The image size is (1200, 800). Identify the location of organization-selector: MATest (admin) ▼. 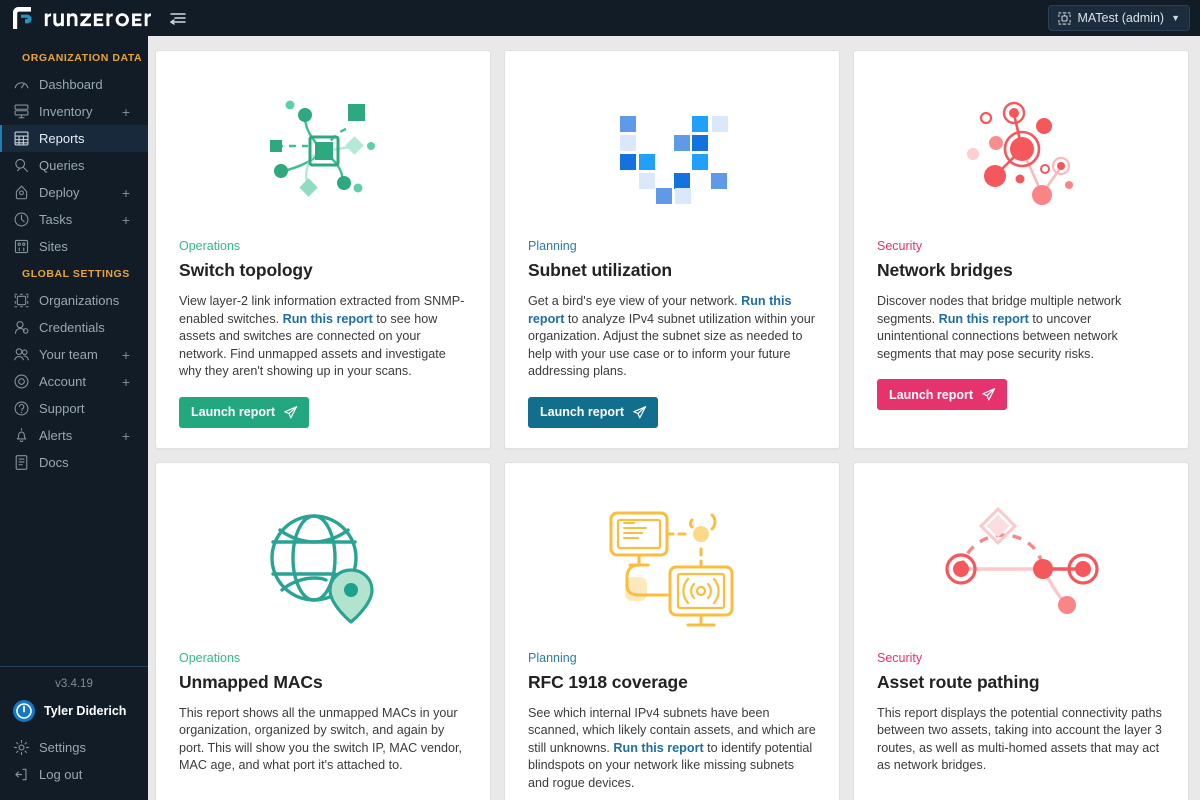
(1119, 18).